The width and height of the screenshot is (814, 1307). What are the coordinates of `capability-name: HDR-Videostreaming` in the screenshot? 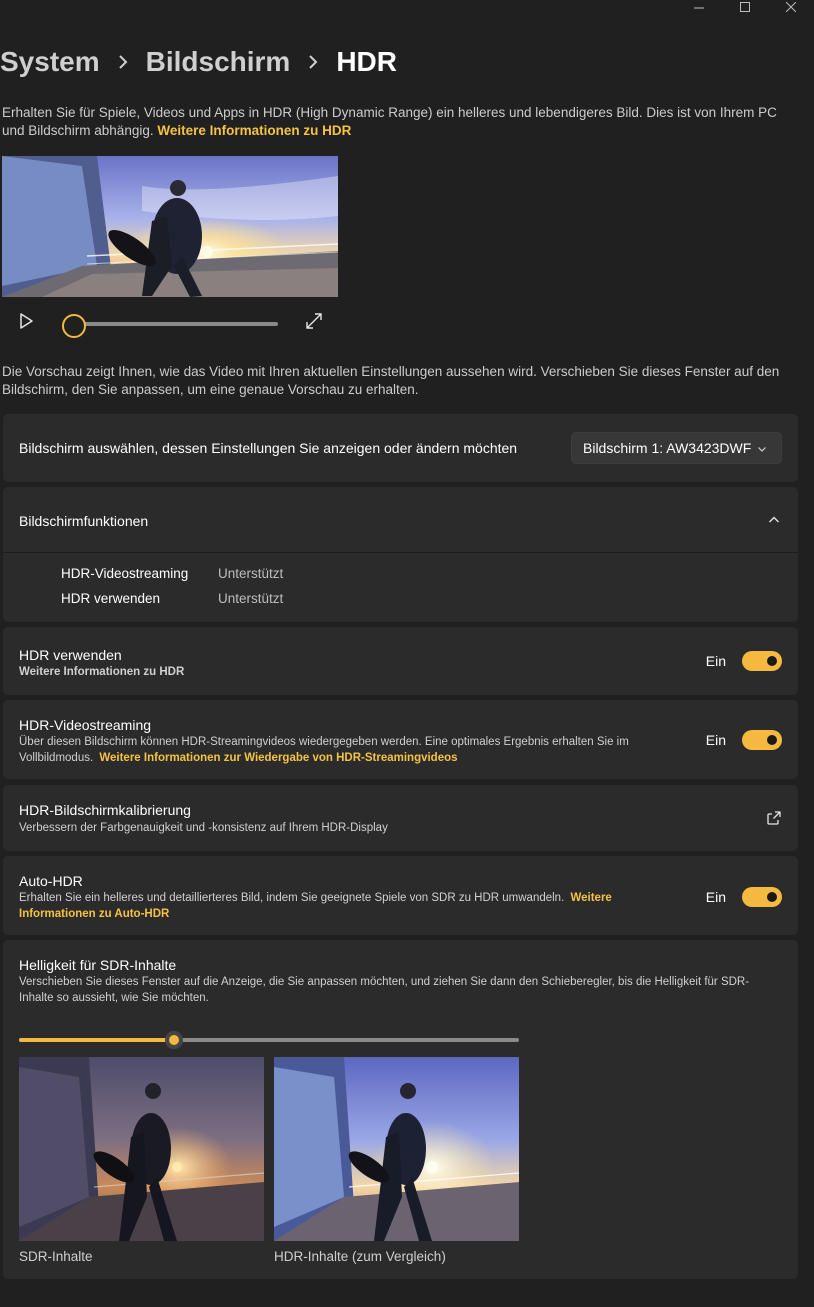 It's located at (125, 573).